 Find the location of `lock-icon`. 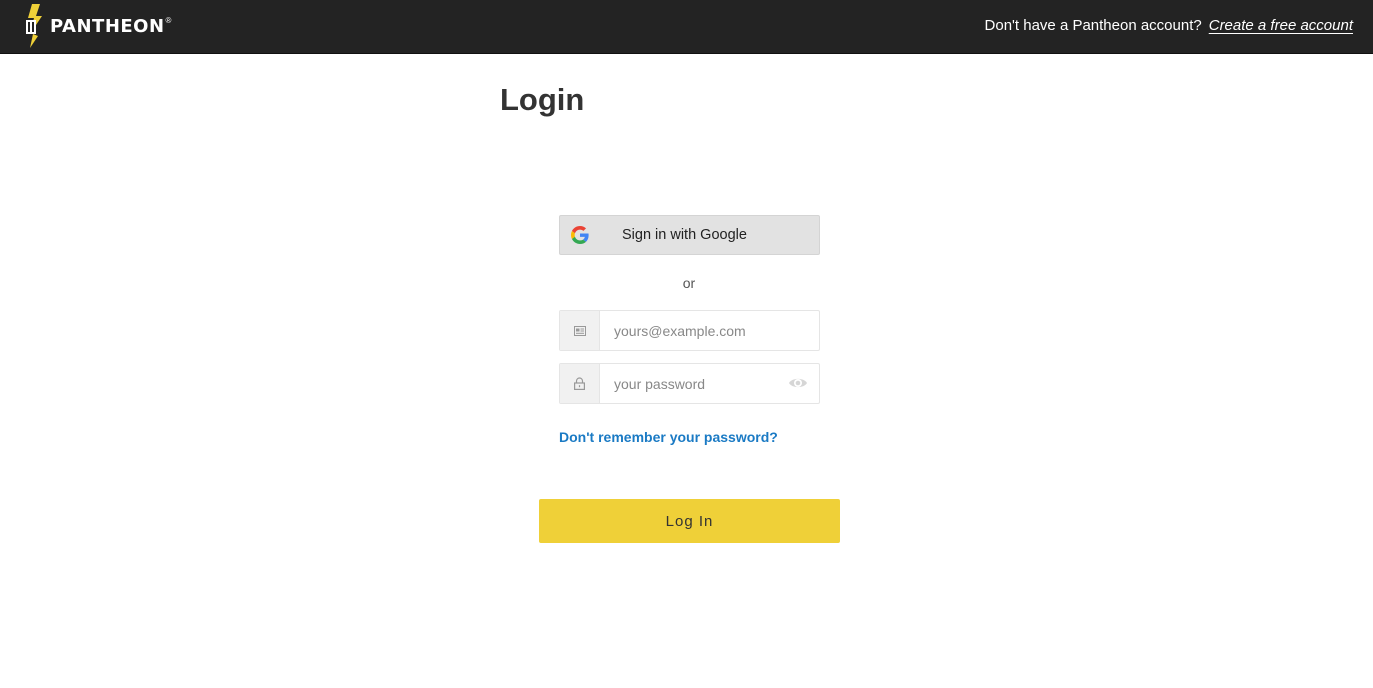

lock-icon is located at coordinates (579, 383).